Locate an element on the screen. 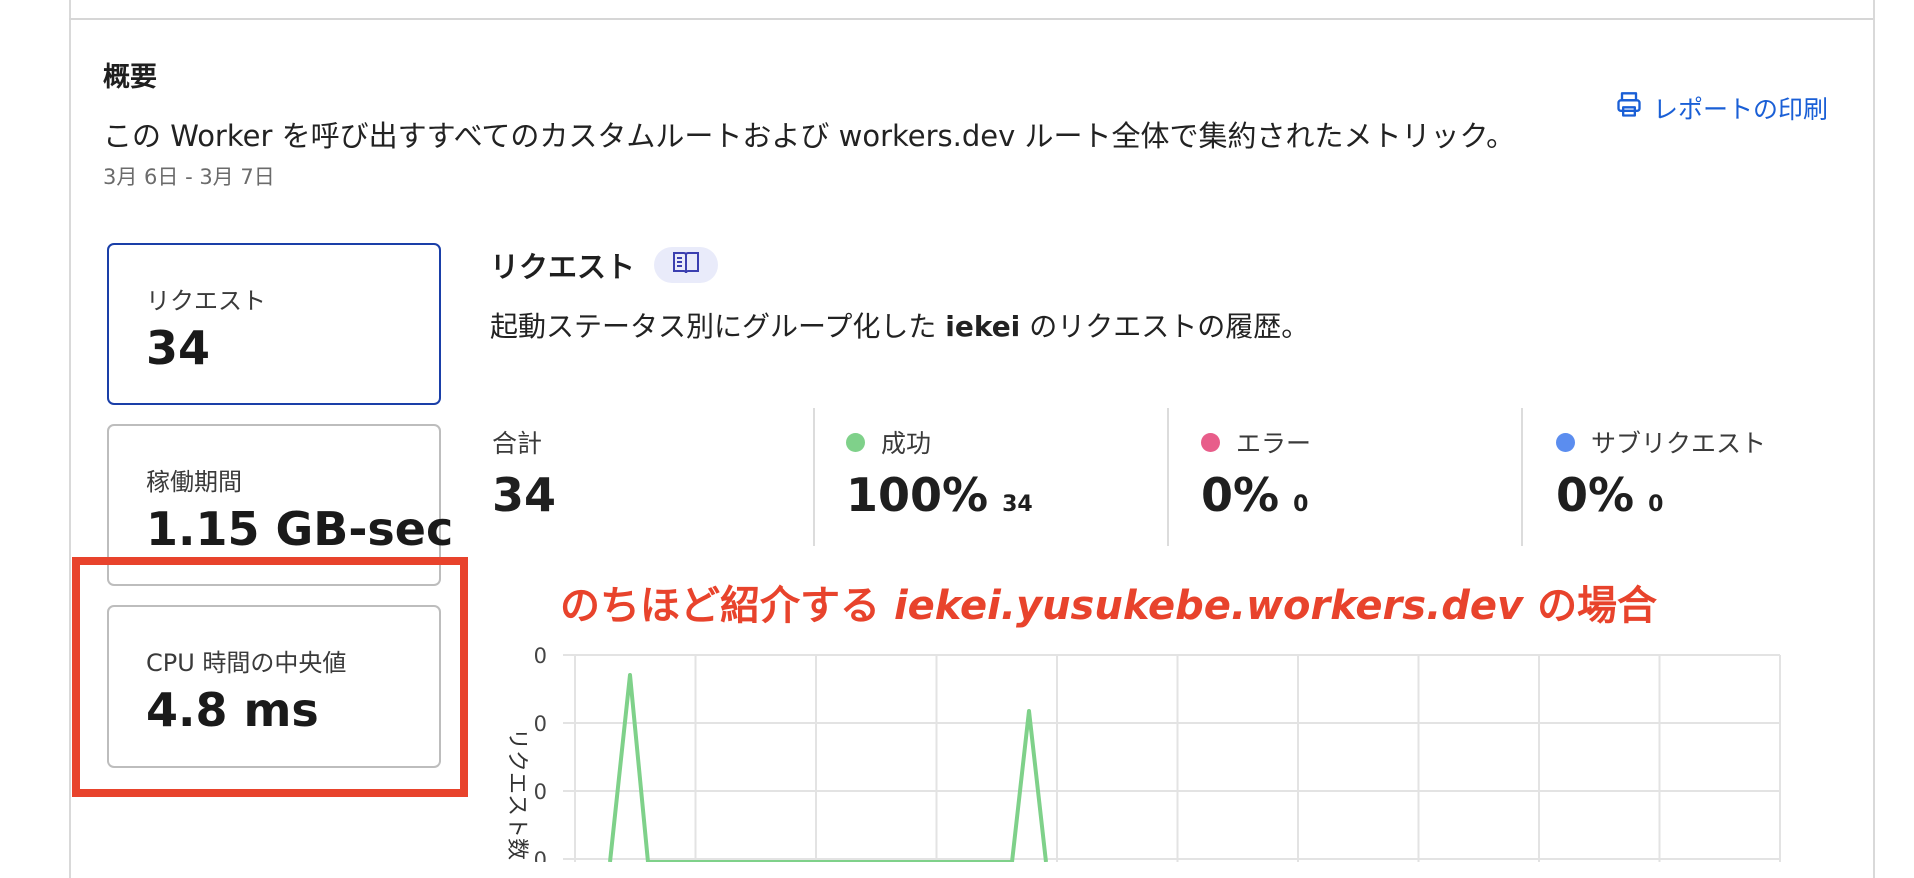 The width and height of the screenshot is (1914, 878). print-report-label: レポートの印刷 is located at coordinates (1741, 109).